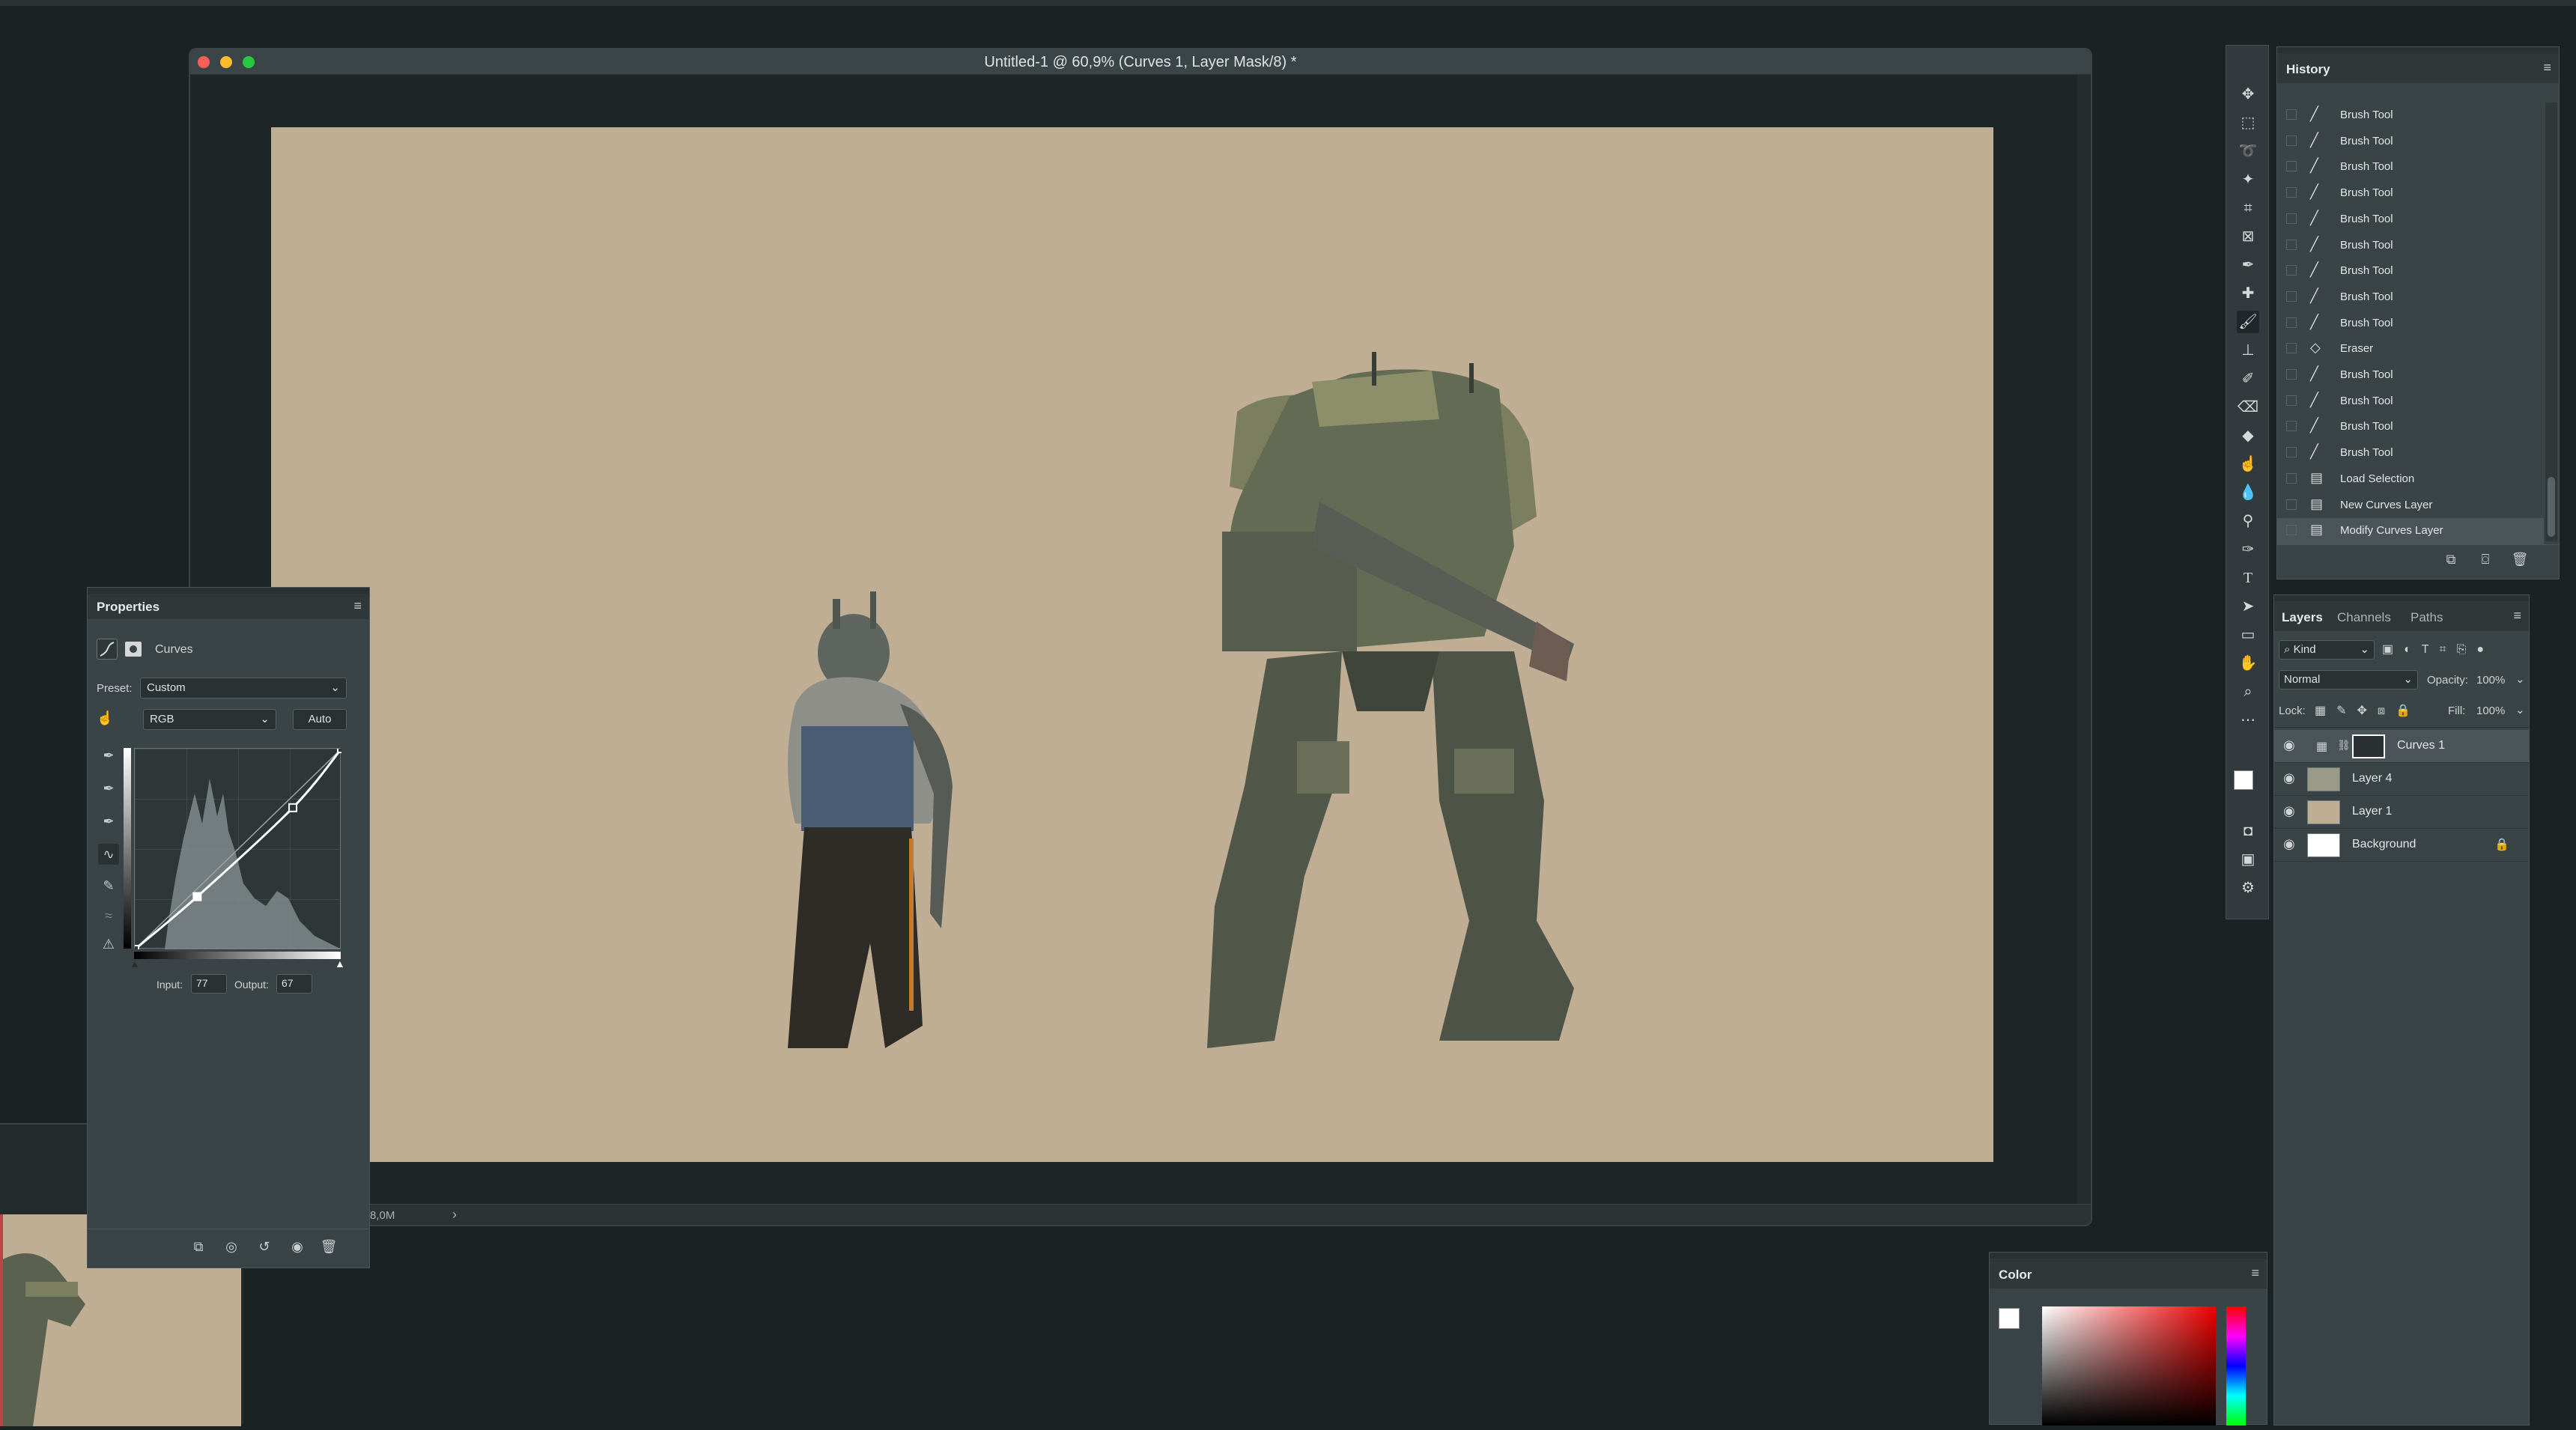  Describe the element at coordinates (2372, 811) in the screenshot. I see `layer-name: Layer 1` at that location.